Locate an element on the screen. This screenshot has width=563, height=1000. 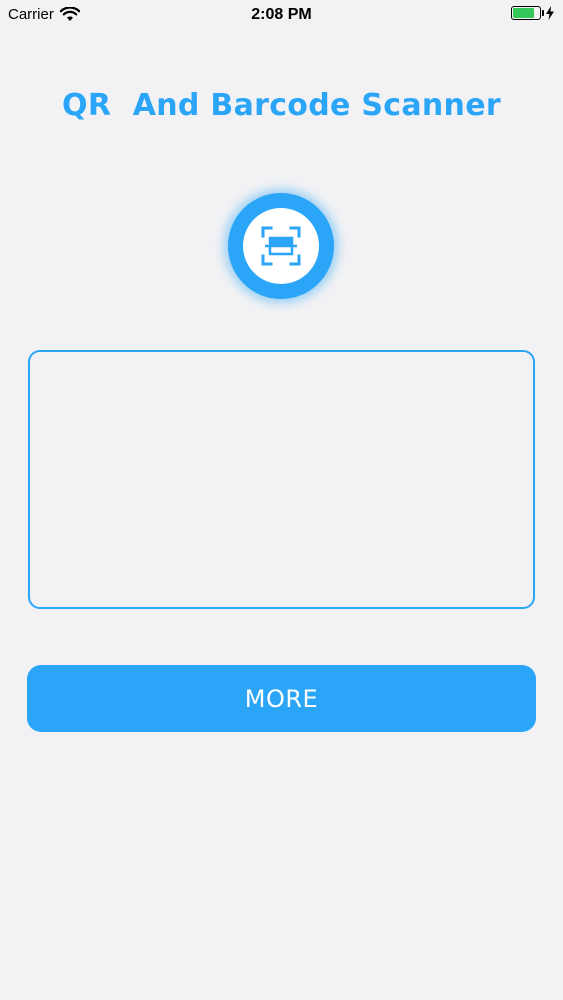
battery-level-fill is located at coordinates (524, 13).